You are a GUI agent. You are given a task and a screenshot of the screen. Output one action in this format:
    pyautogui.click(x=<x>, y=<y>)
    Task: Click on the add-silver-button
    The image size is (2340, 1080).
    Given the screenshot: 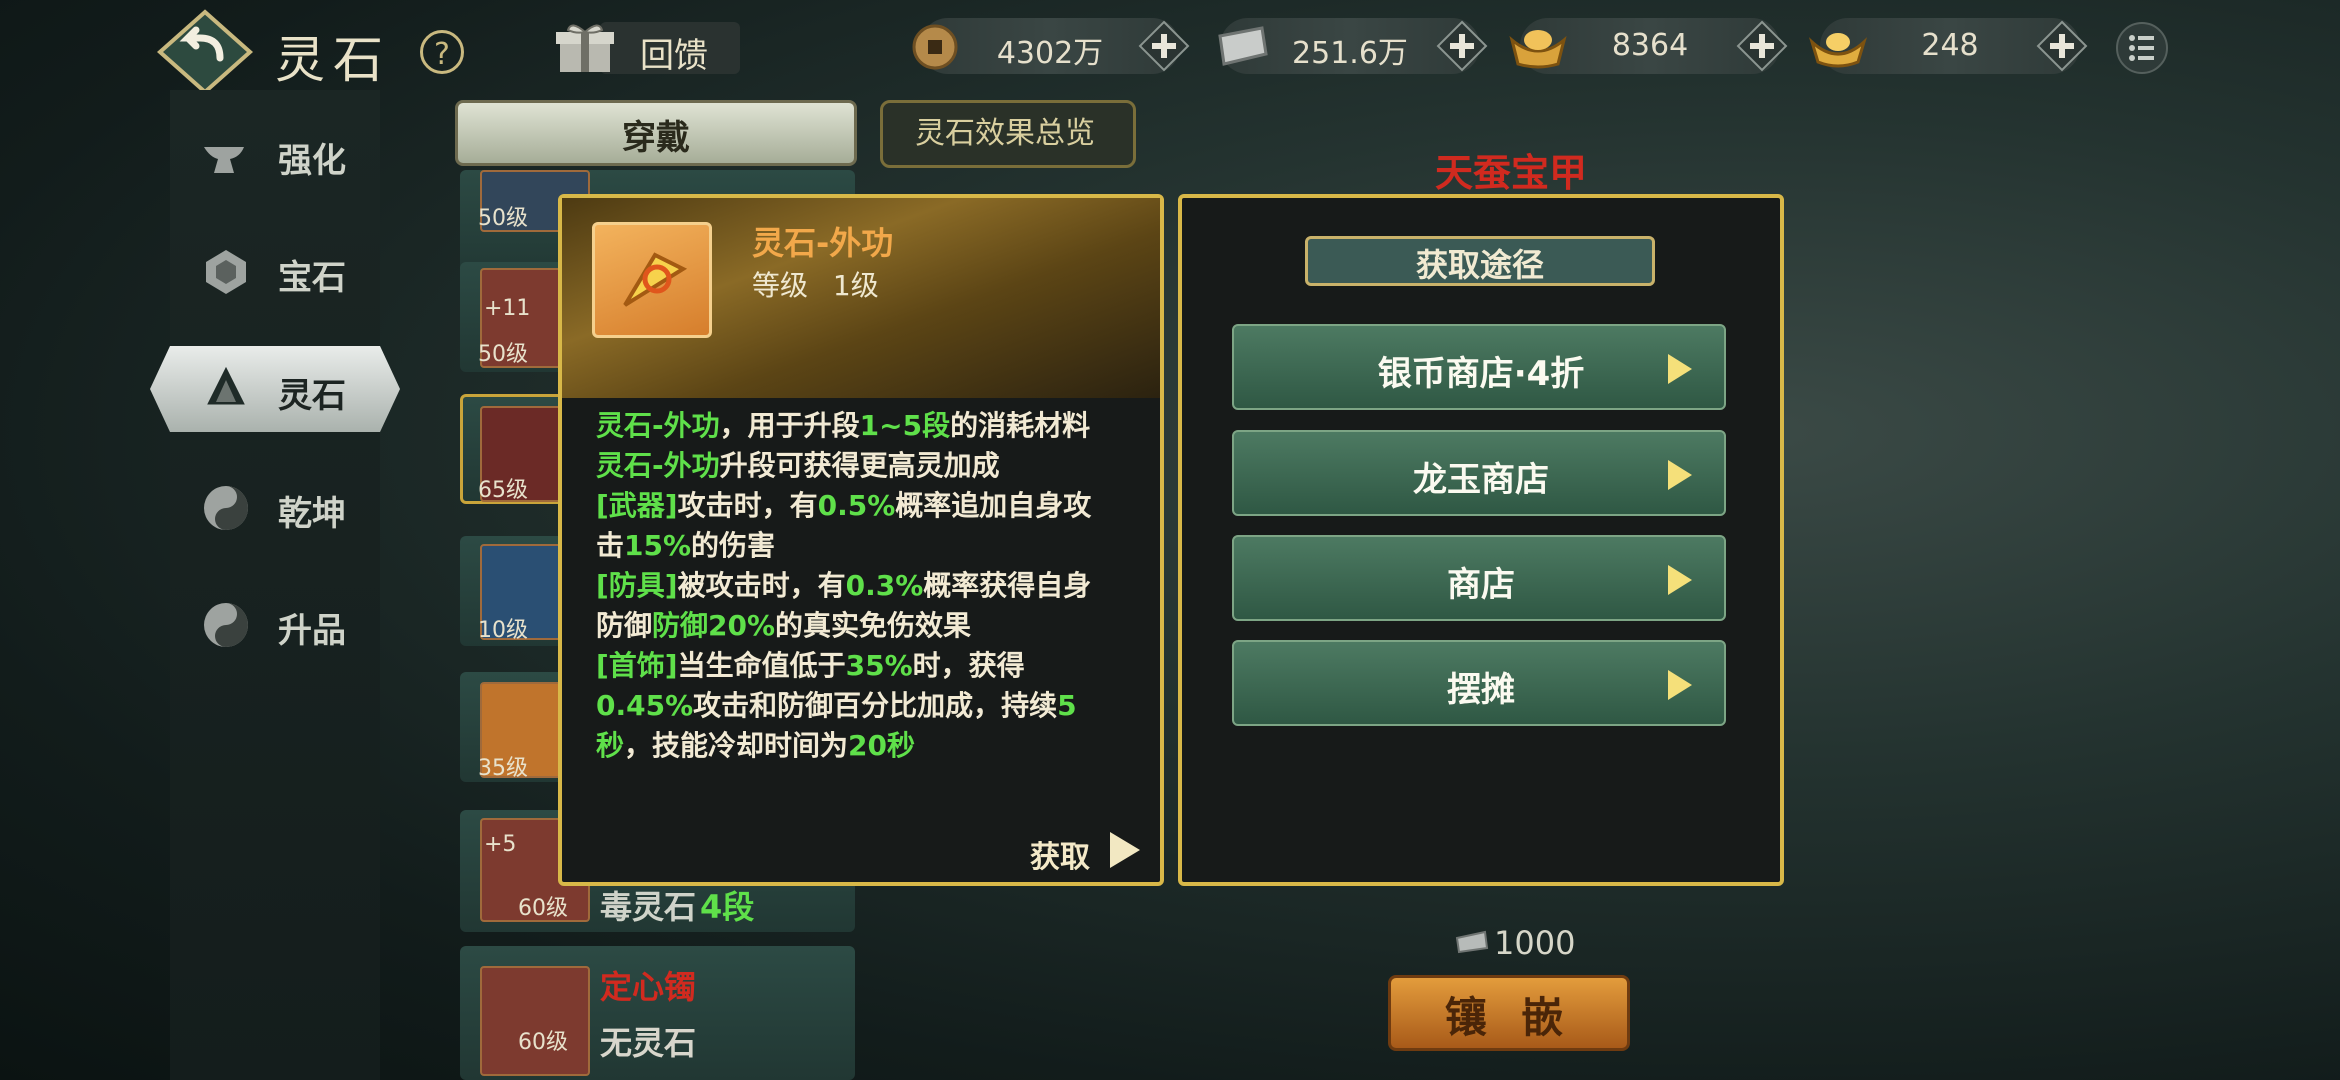 What is the action you would take?
    pyautogui.click(x=1462, y=46)
    